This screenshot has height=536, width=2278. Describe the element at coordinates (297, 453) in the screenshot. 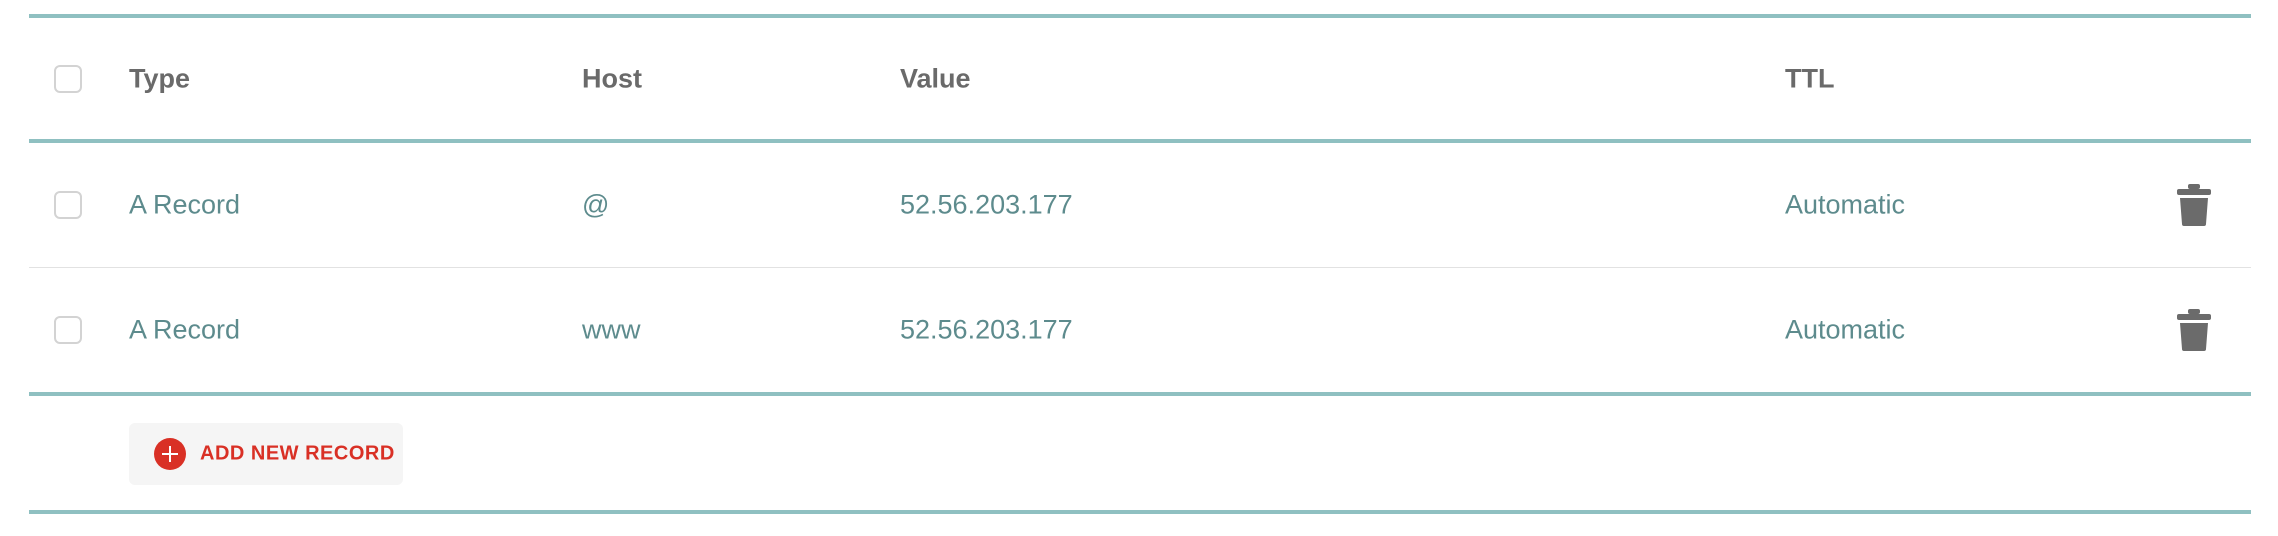

I see `add-new-record-label: ADD NEW RECORD` at that location.